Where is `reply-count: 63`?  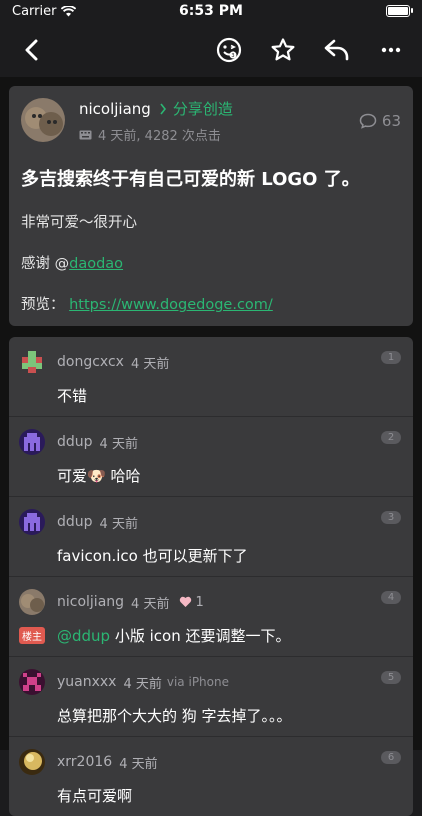
reply-count: 63 is located at coordinates (380, 121).